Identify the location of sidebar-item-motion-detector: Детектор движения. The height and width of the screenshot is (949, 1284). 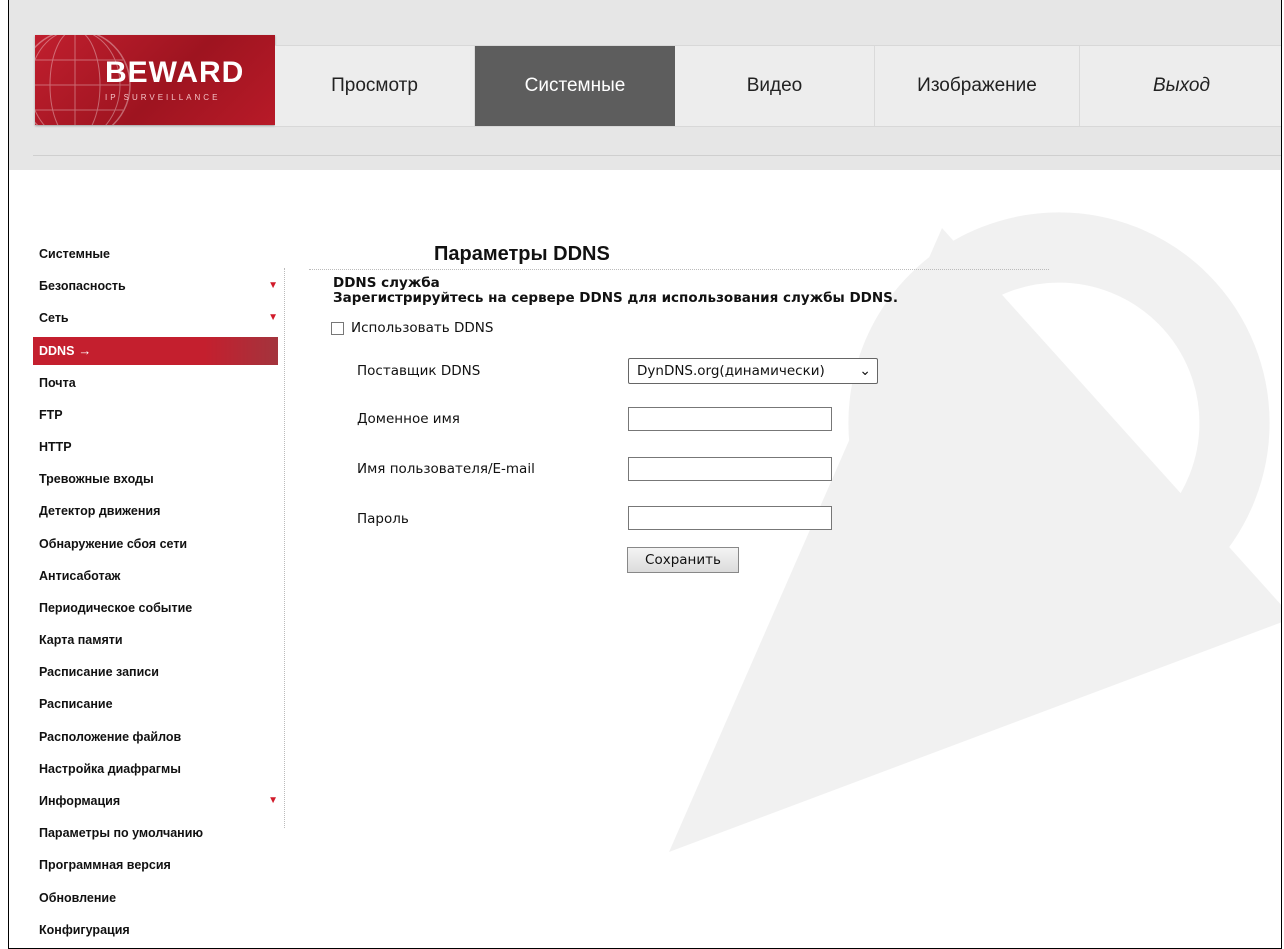
(155, 511).